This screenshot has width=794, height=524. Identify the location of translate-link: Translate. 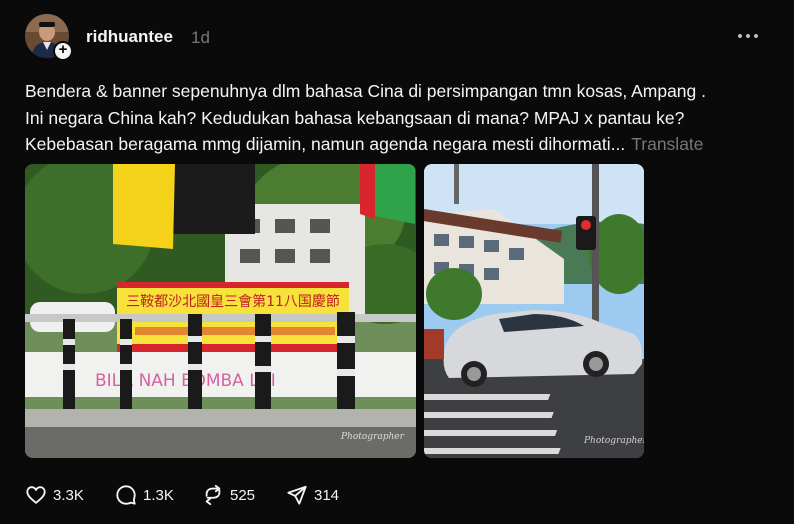
(667, 144).